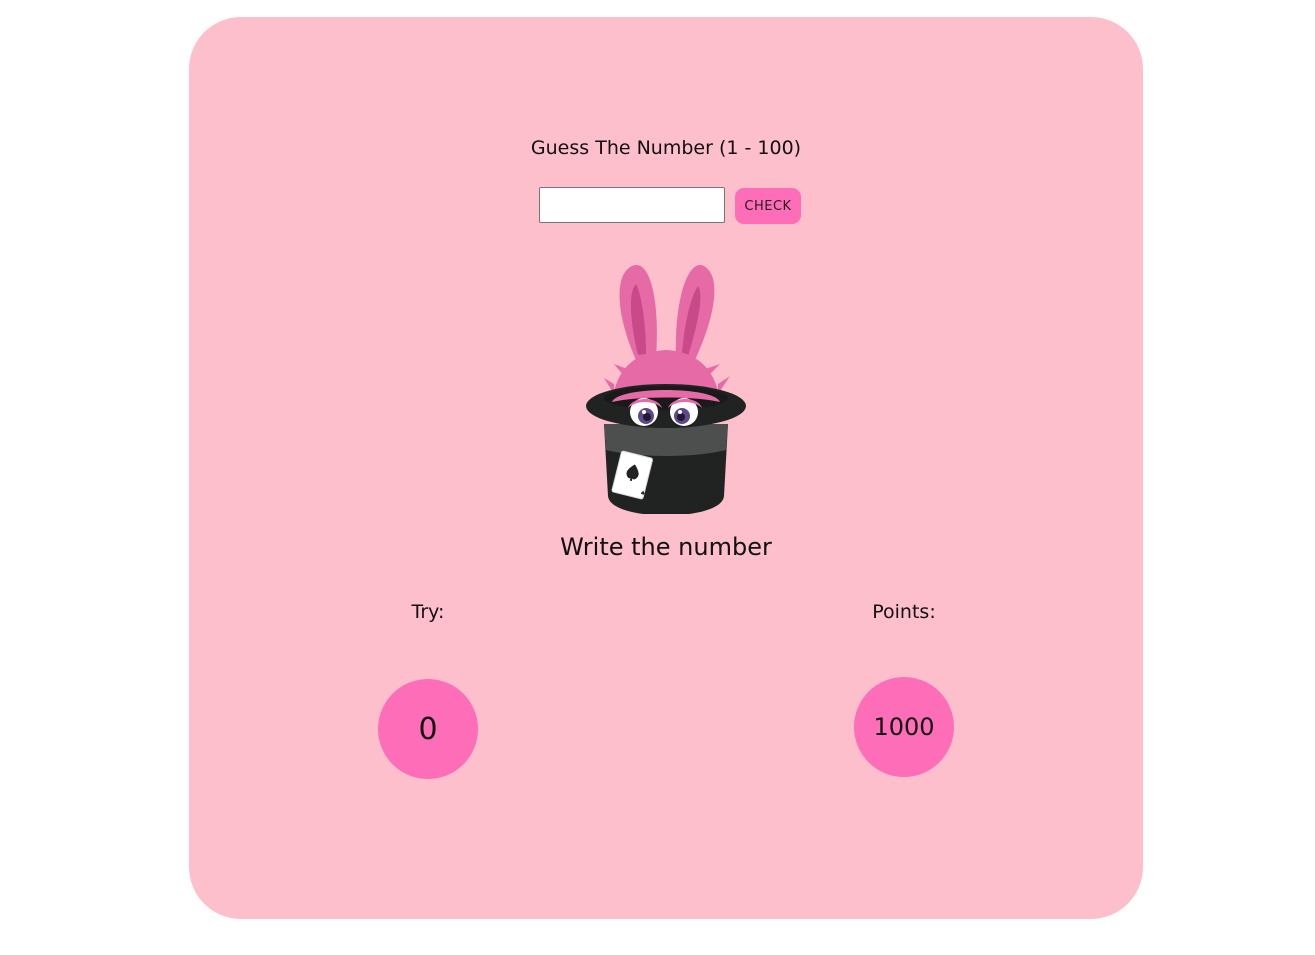 This screenshot has height=955, width=1315. What do you see at coordinates (428, 612) in the screenshot?
I see `try-label: Try:` at bounding box center [428, 612].